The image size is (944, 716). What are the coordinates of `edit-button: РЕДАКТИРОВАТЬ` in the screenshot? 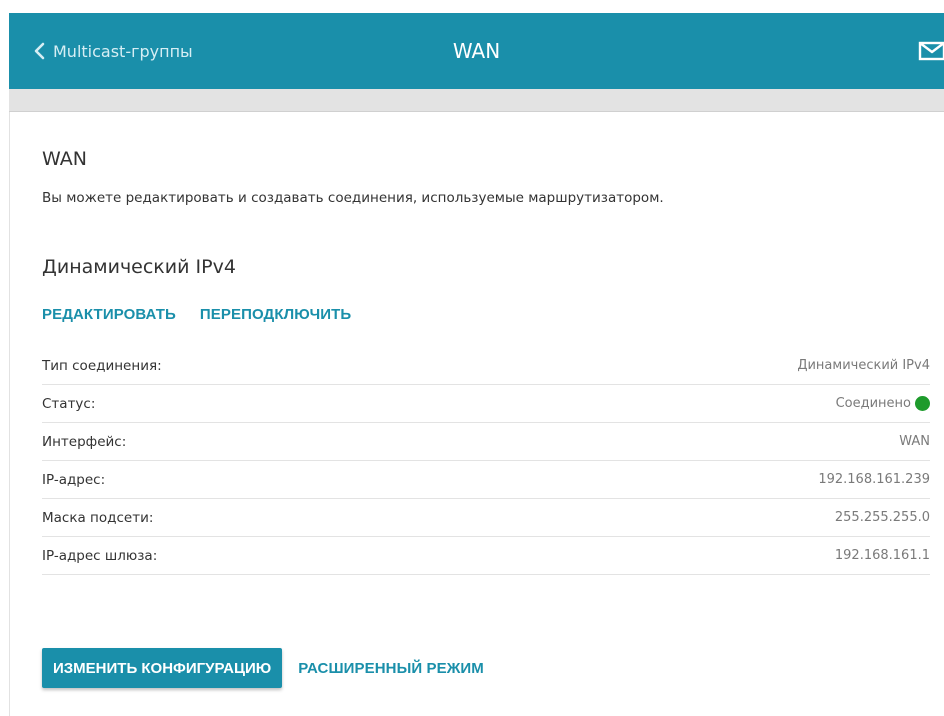 It's located at (109, 314).